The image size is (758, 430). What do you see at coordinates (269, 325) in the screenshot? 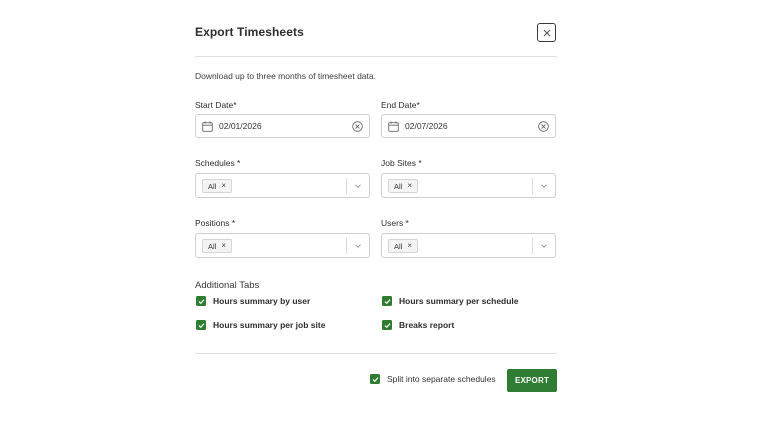
I see `checkbox-label: Hours summary per job site` at bounding box center [269, 325].